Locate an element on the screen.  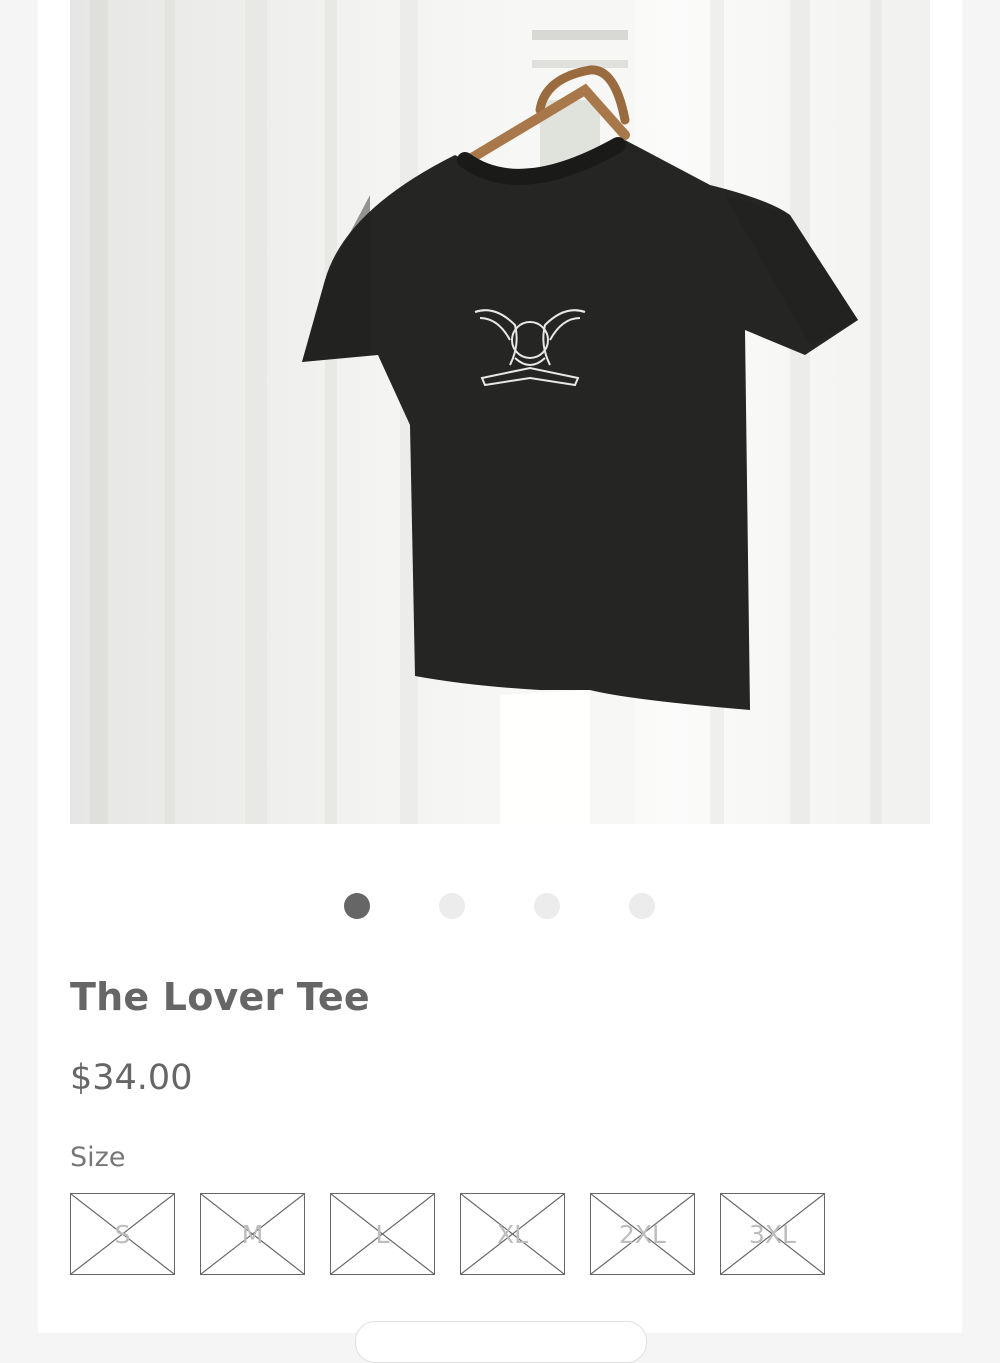
size-option-label: 3XL is located at coordinates (772, 1234).